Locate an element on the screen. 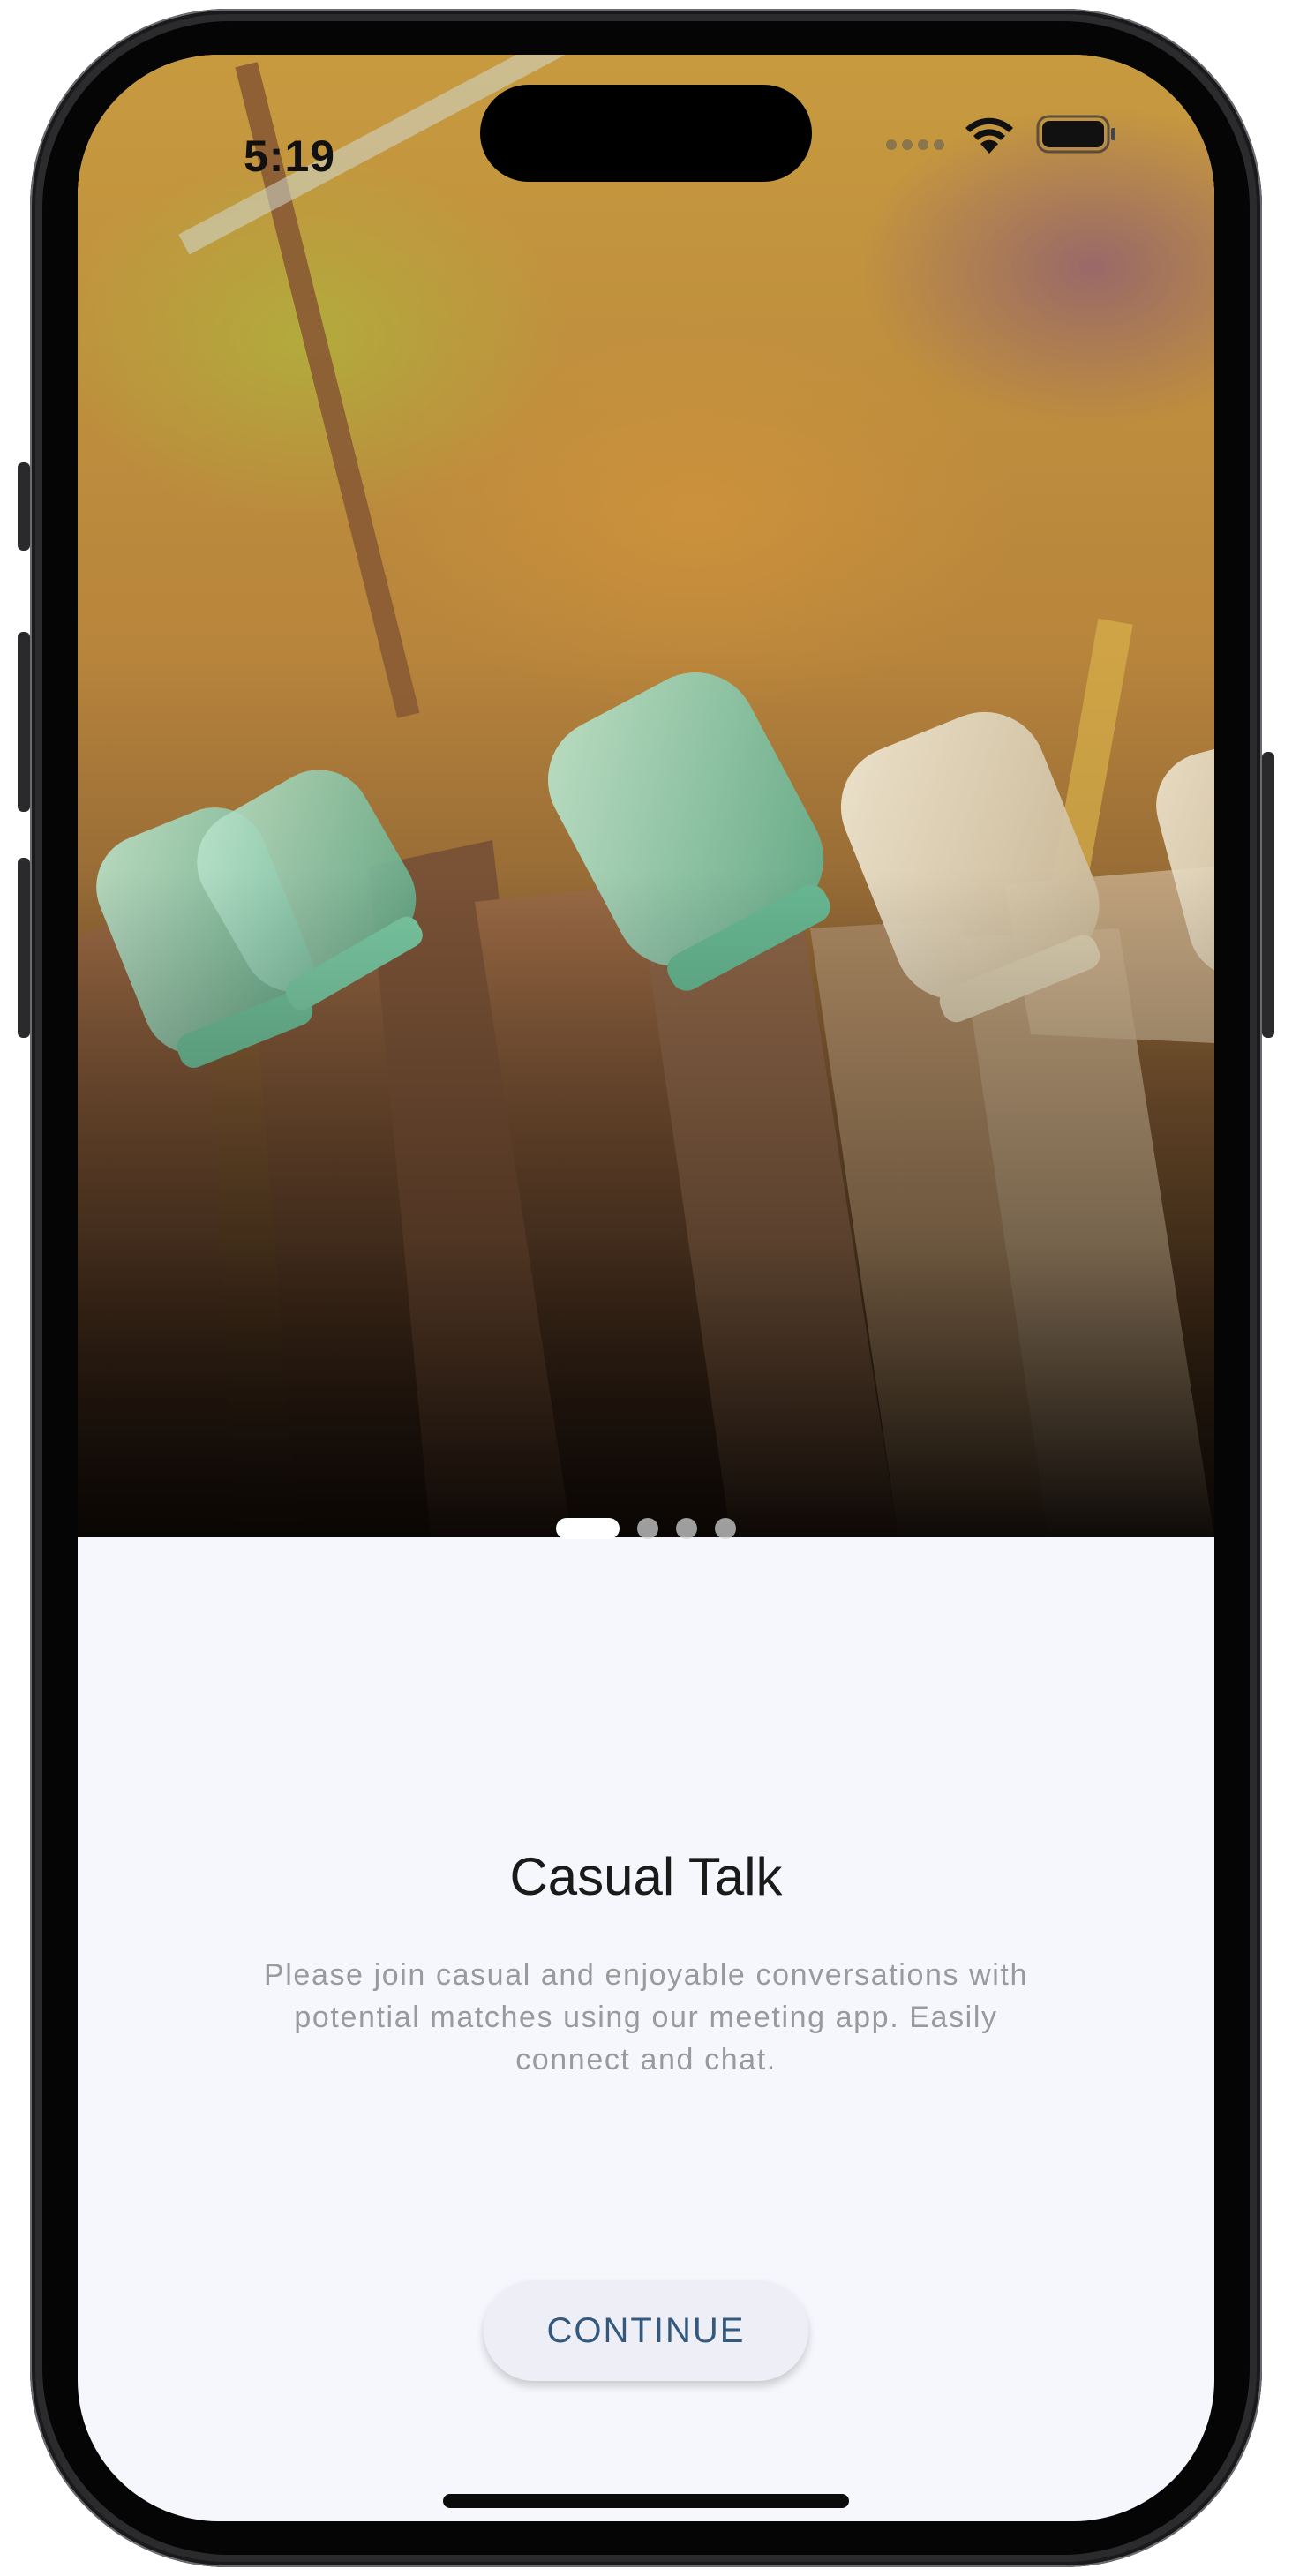 The image size is (1292, 2576). status-time: 5:19 is located at coordinates (290, 156).